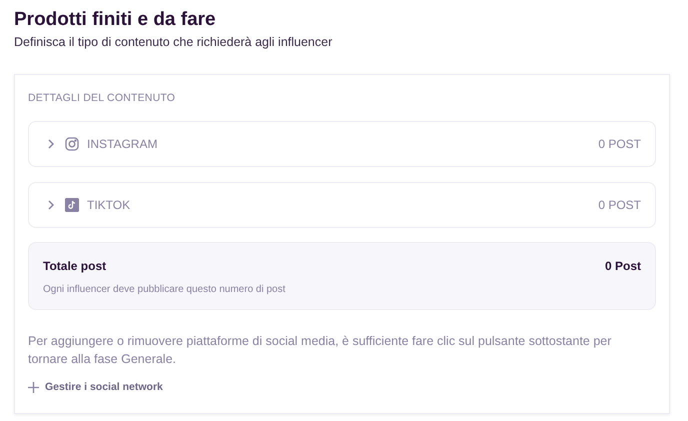  What do you see at coordinates (342, 143) in the screenshot?
I see `platform-row: INSTAGRAM 0 POST` at bounding box center [342, 143].